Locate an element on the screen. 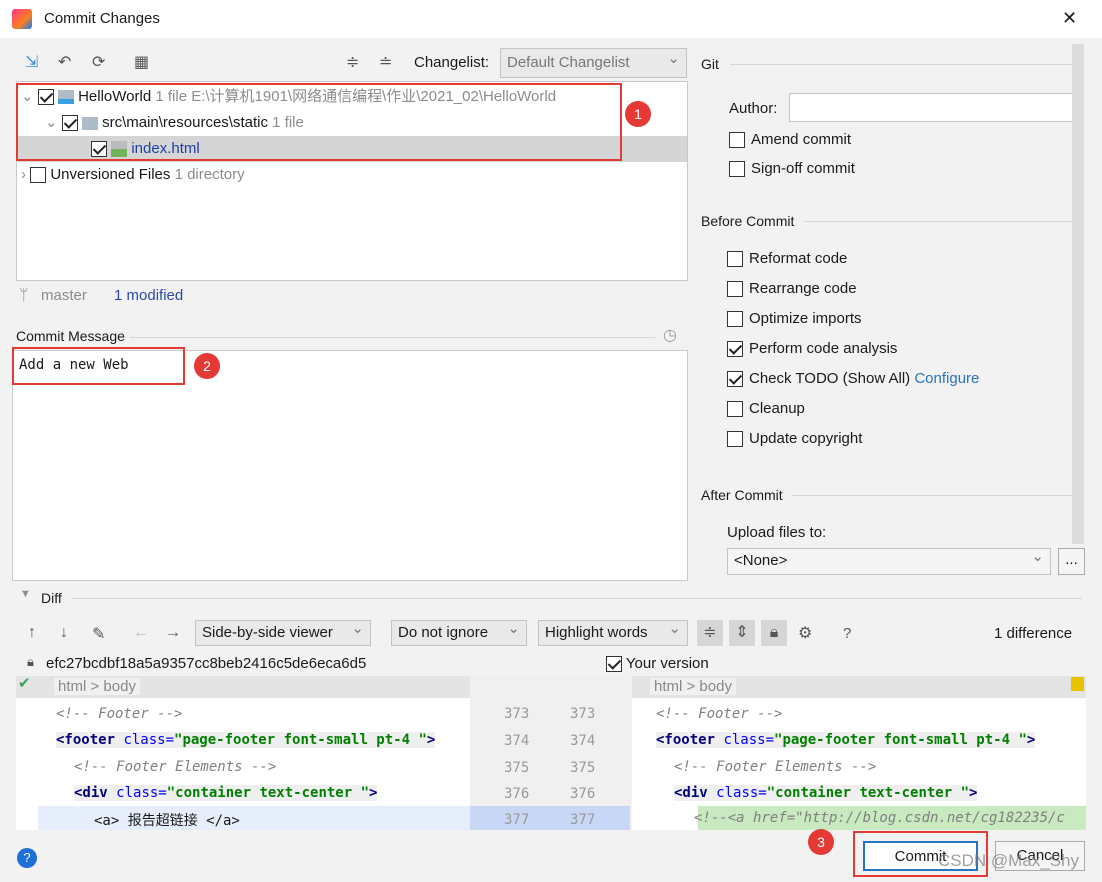  upload-files-label: Upload files to: is located at coordinates (777, 532).